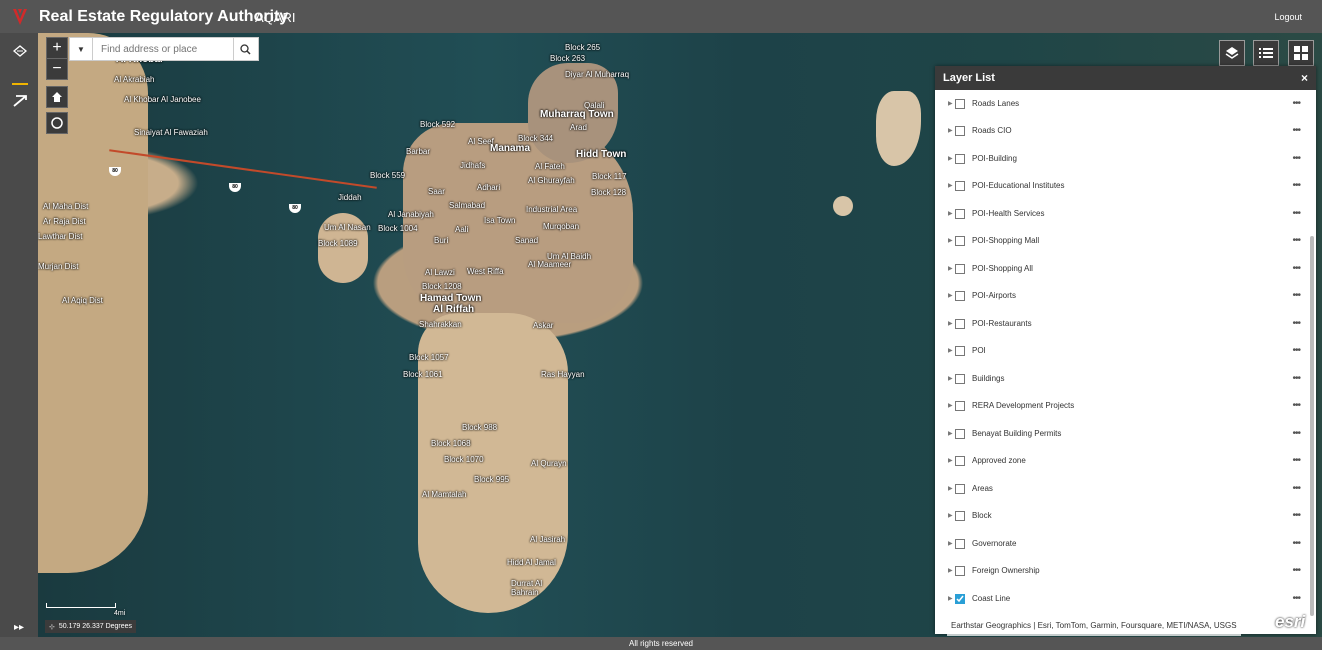  I want to click on layer-checkbox-checked, so click(960, 598).